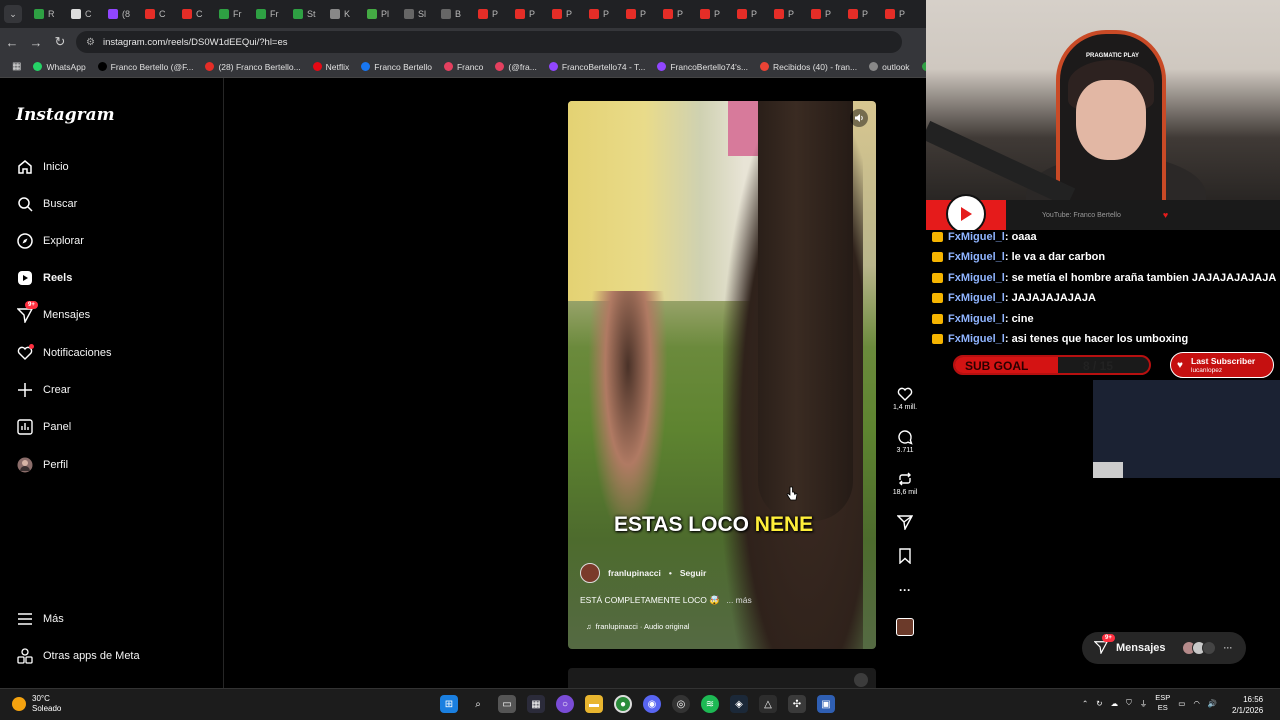 The image size is (1280, 720). Describe the element at coordinates (797, 704) in the screenshot. I see `settings-app-icon: ✣` at that location.